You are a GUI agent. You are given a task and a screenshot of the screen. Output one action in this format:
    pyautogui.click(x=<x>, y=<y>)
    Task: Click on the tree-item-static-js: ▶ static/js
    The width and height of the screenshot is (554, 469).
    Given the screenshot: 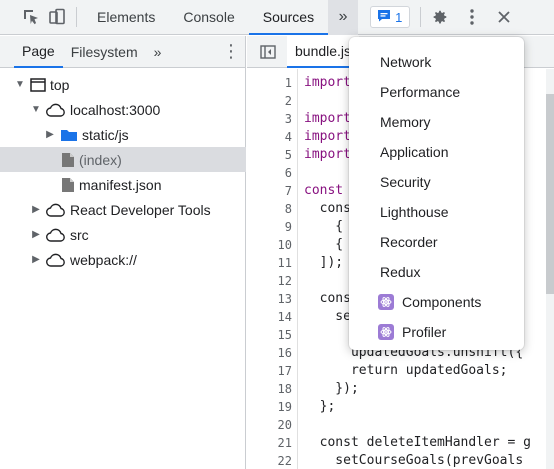 What is the action you would take?
    pyautogui.click(x=123, y=134)
    